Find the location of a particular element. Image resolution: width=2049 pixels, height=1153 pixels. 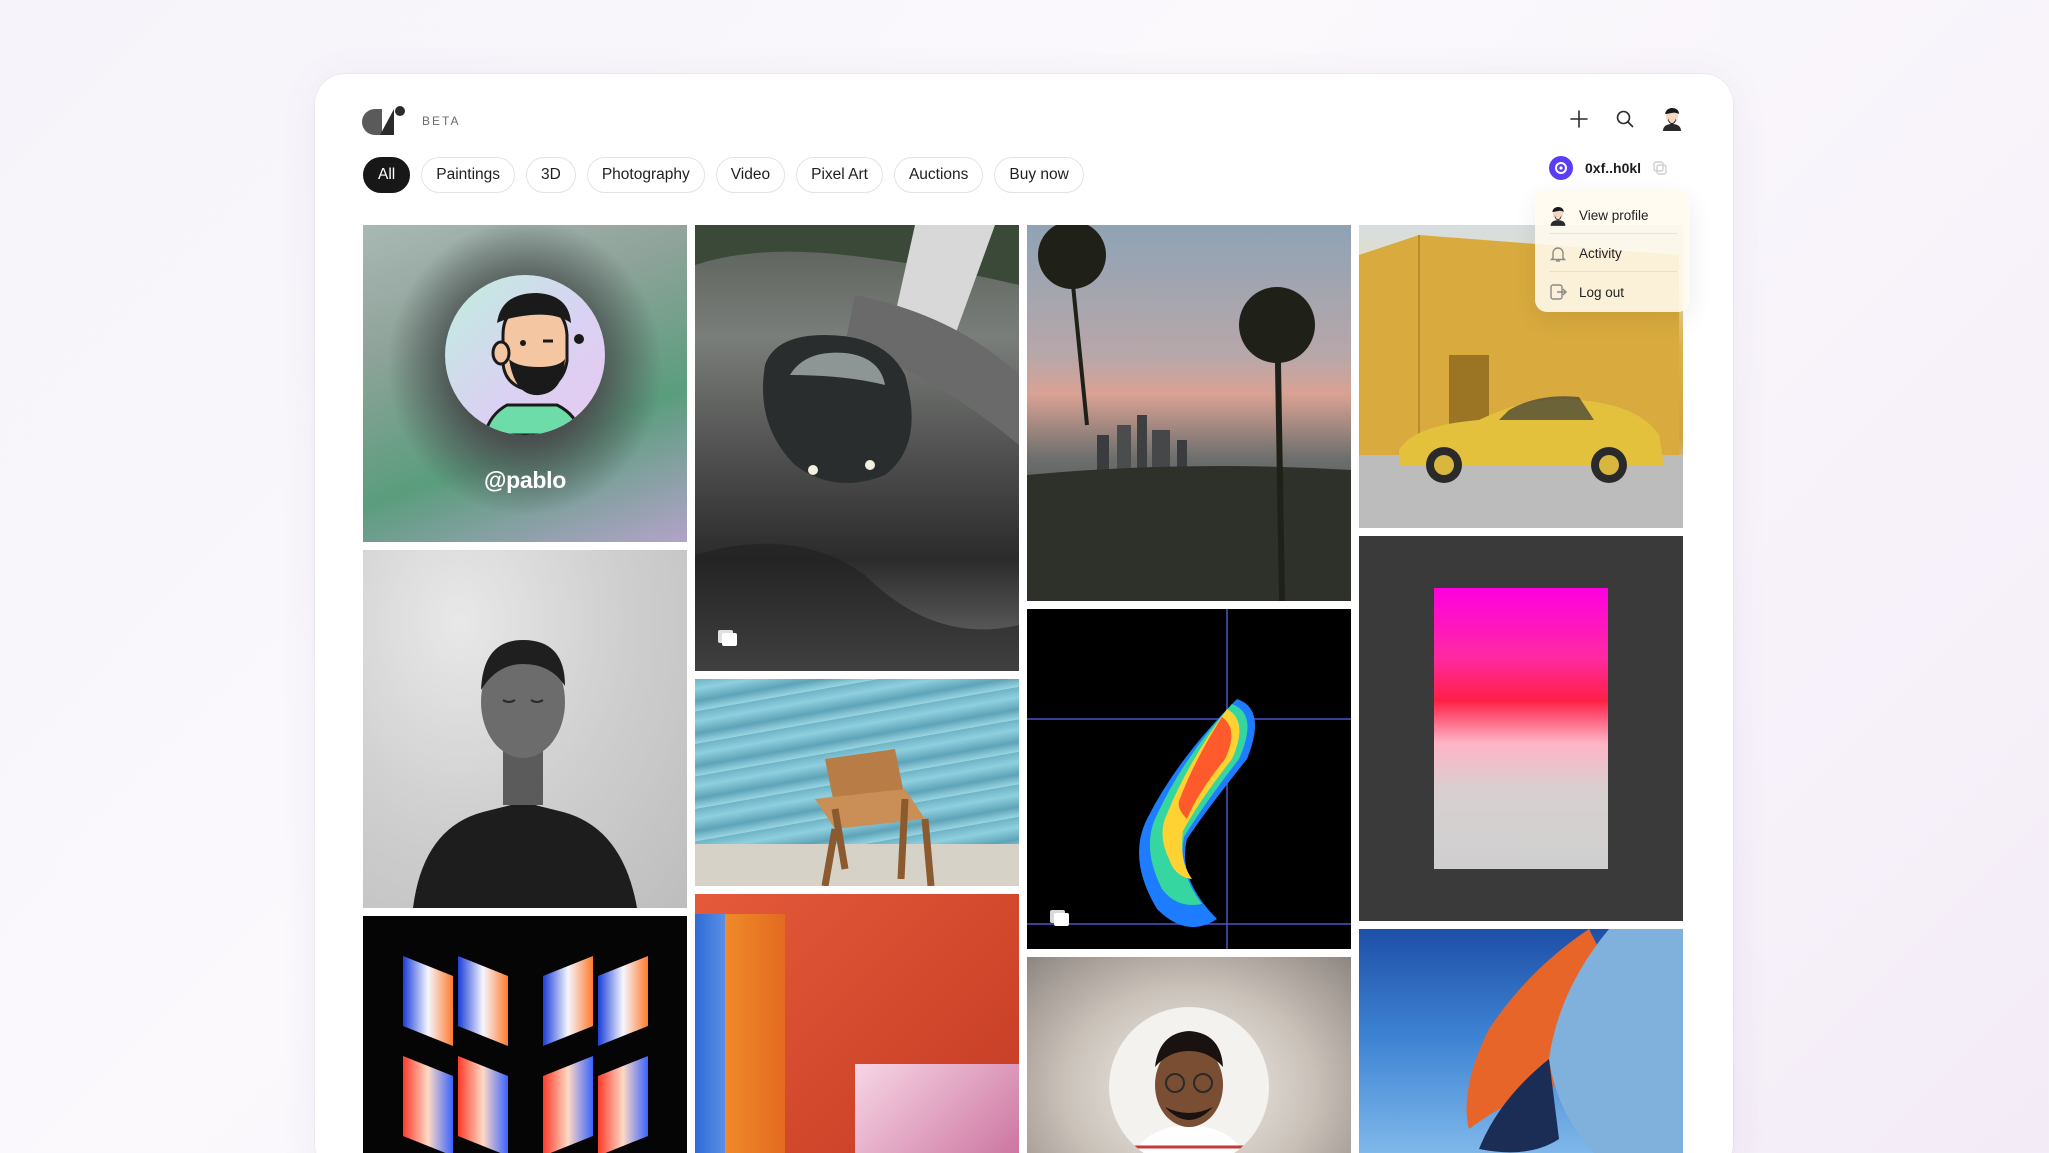

artwork-tile-vintage-car is located at coordinates (857, 448).